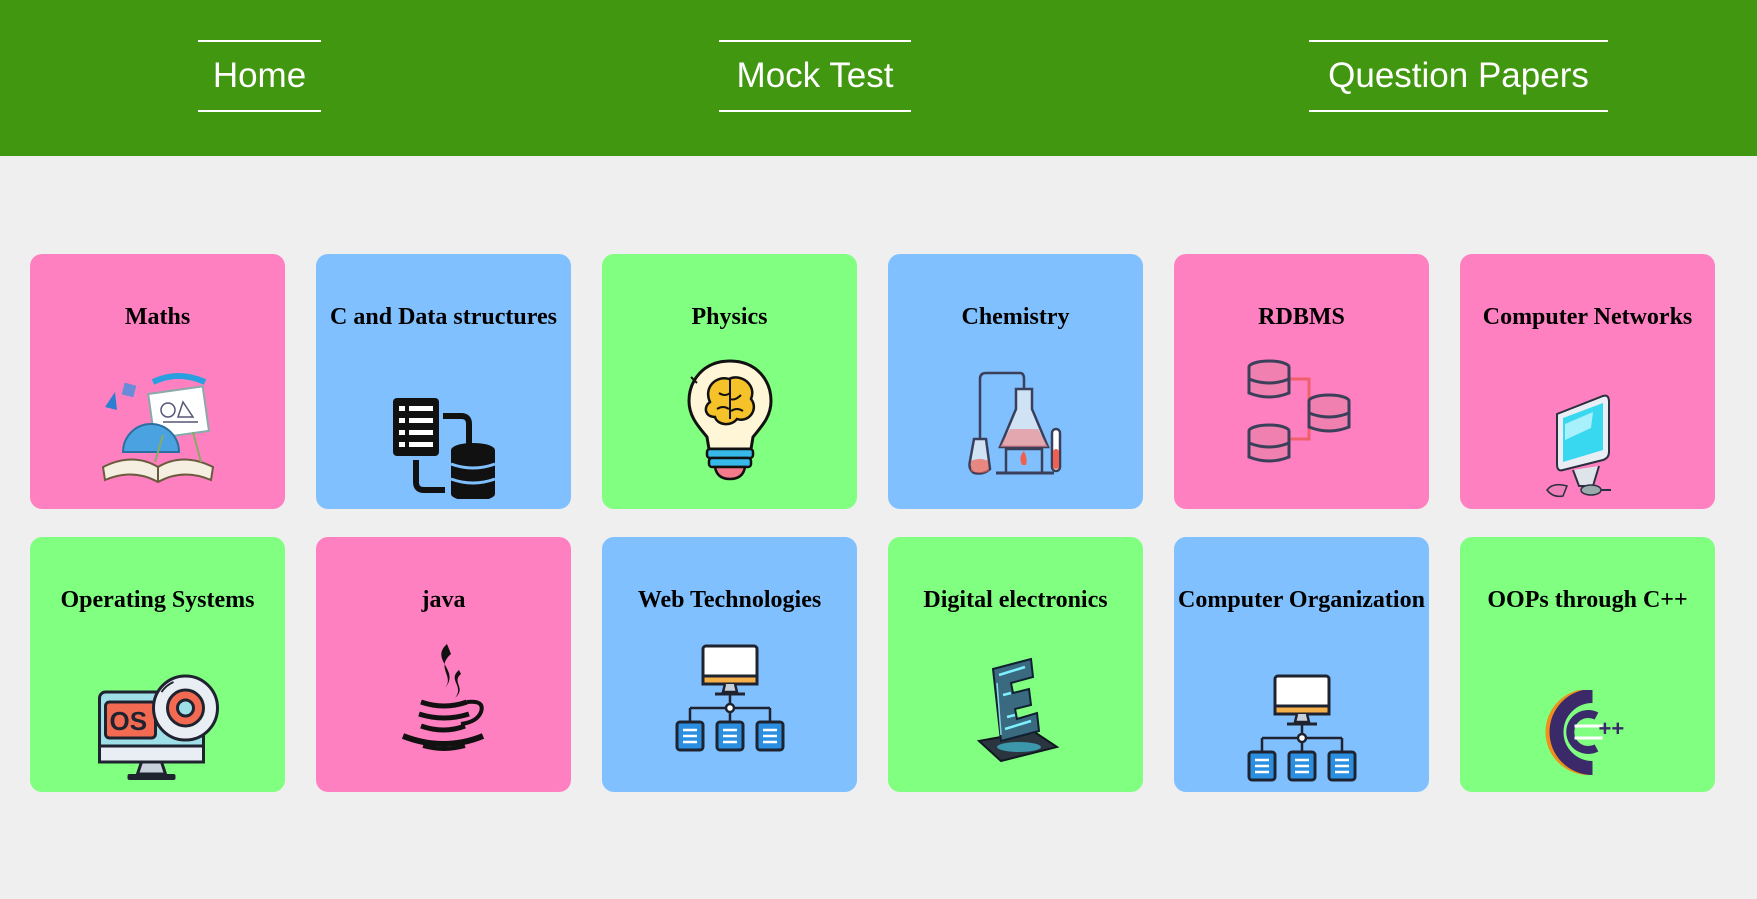  I want to click on svg-text: OS, so click(128, 721).